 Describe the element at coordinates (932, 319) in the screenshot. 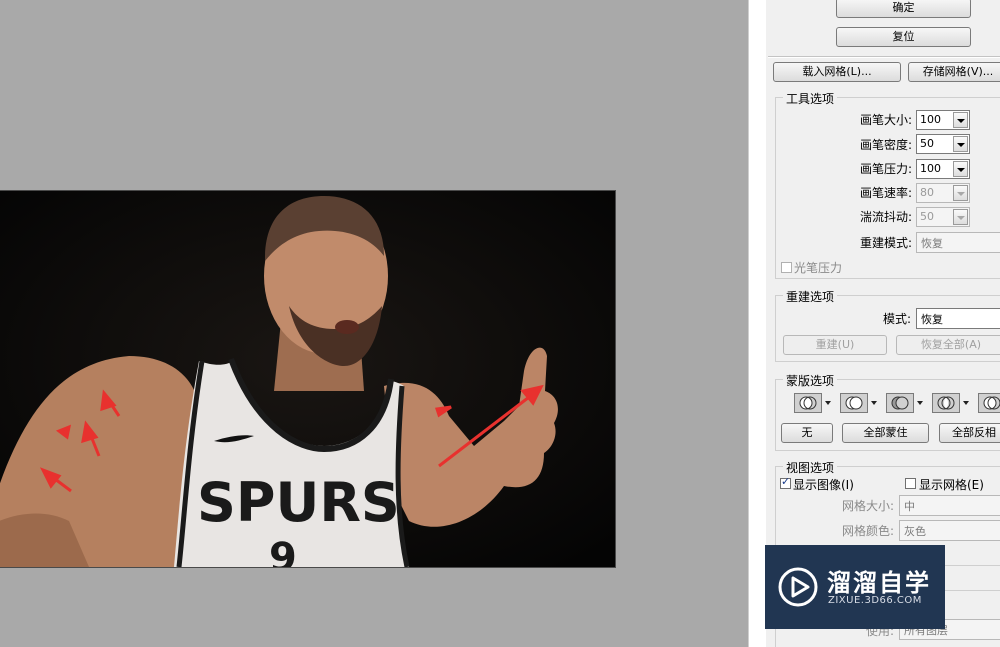

I see `mode-value: 恢复` at that location.